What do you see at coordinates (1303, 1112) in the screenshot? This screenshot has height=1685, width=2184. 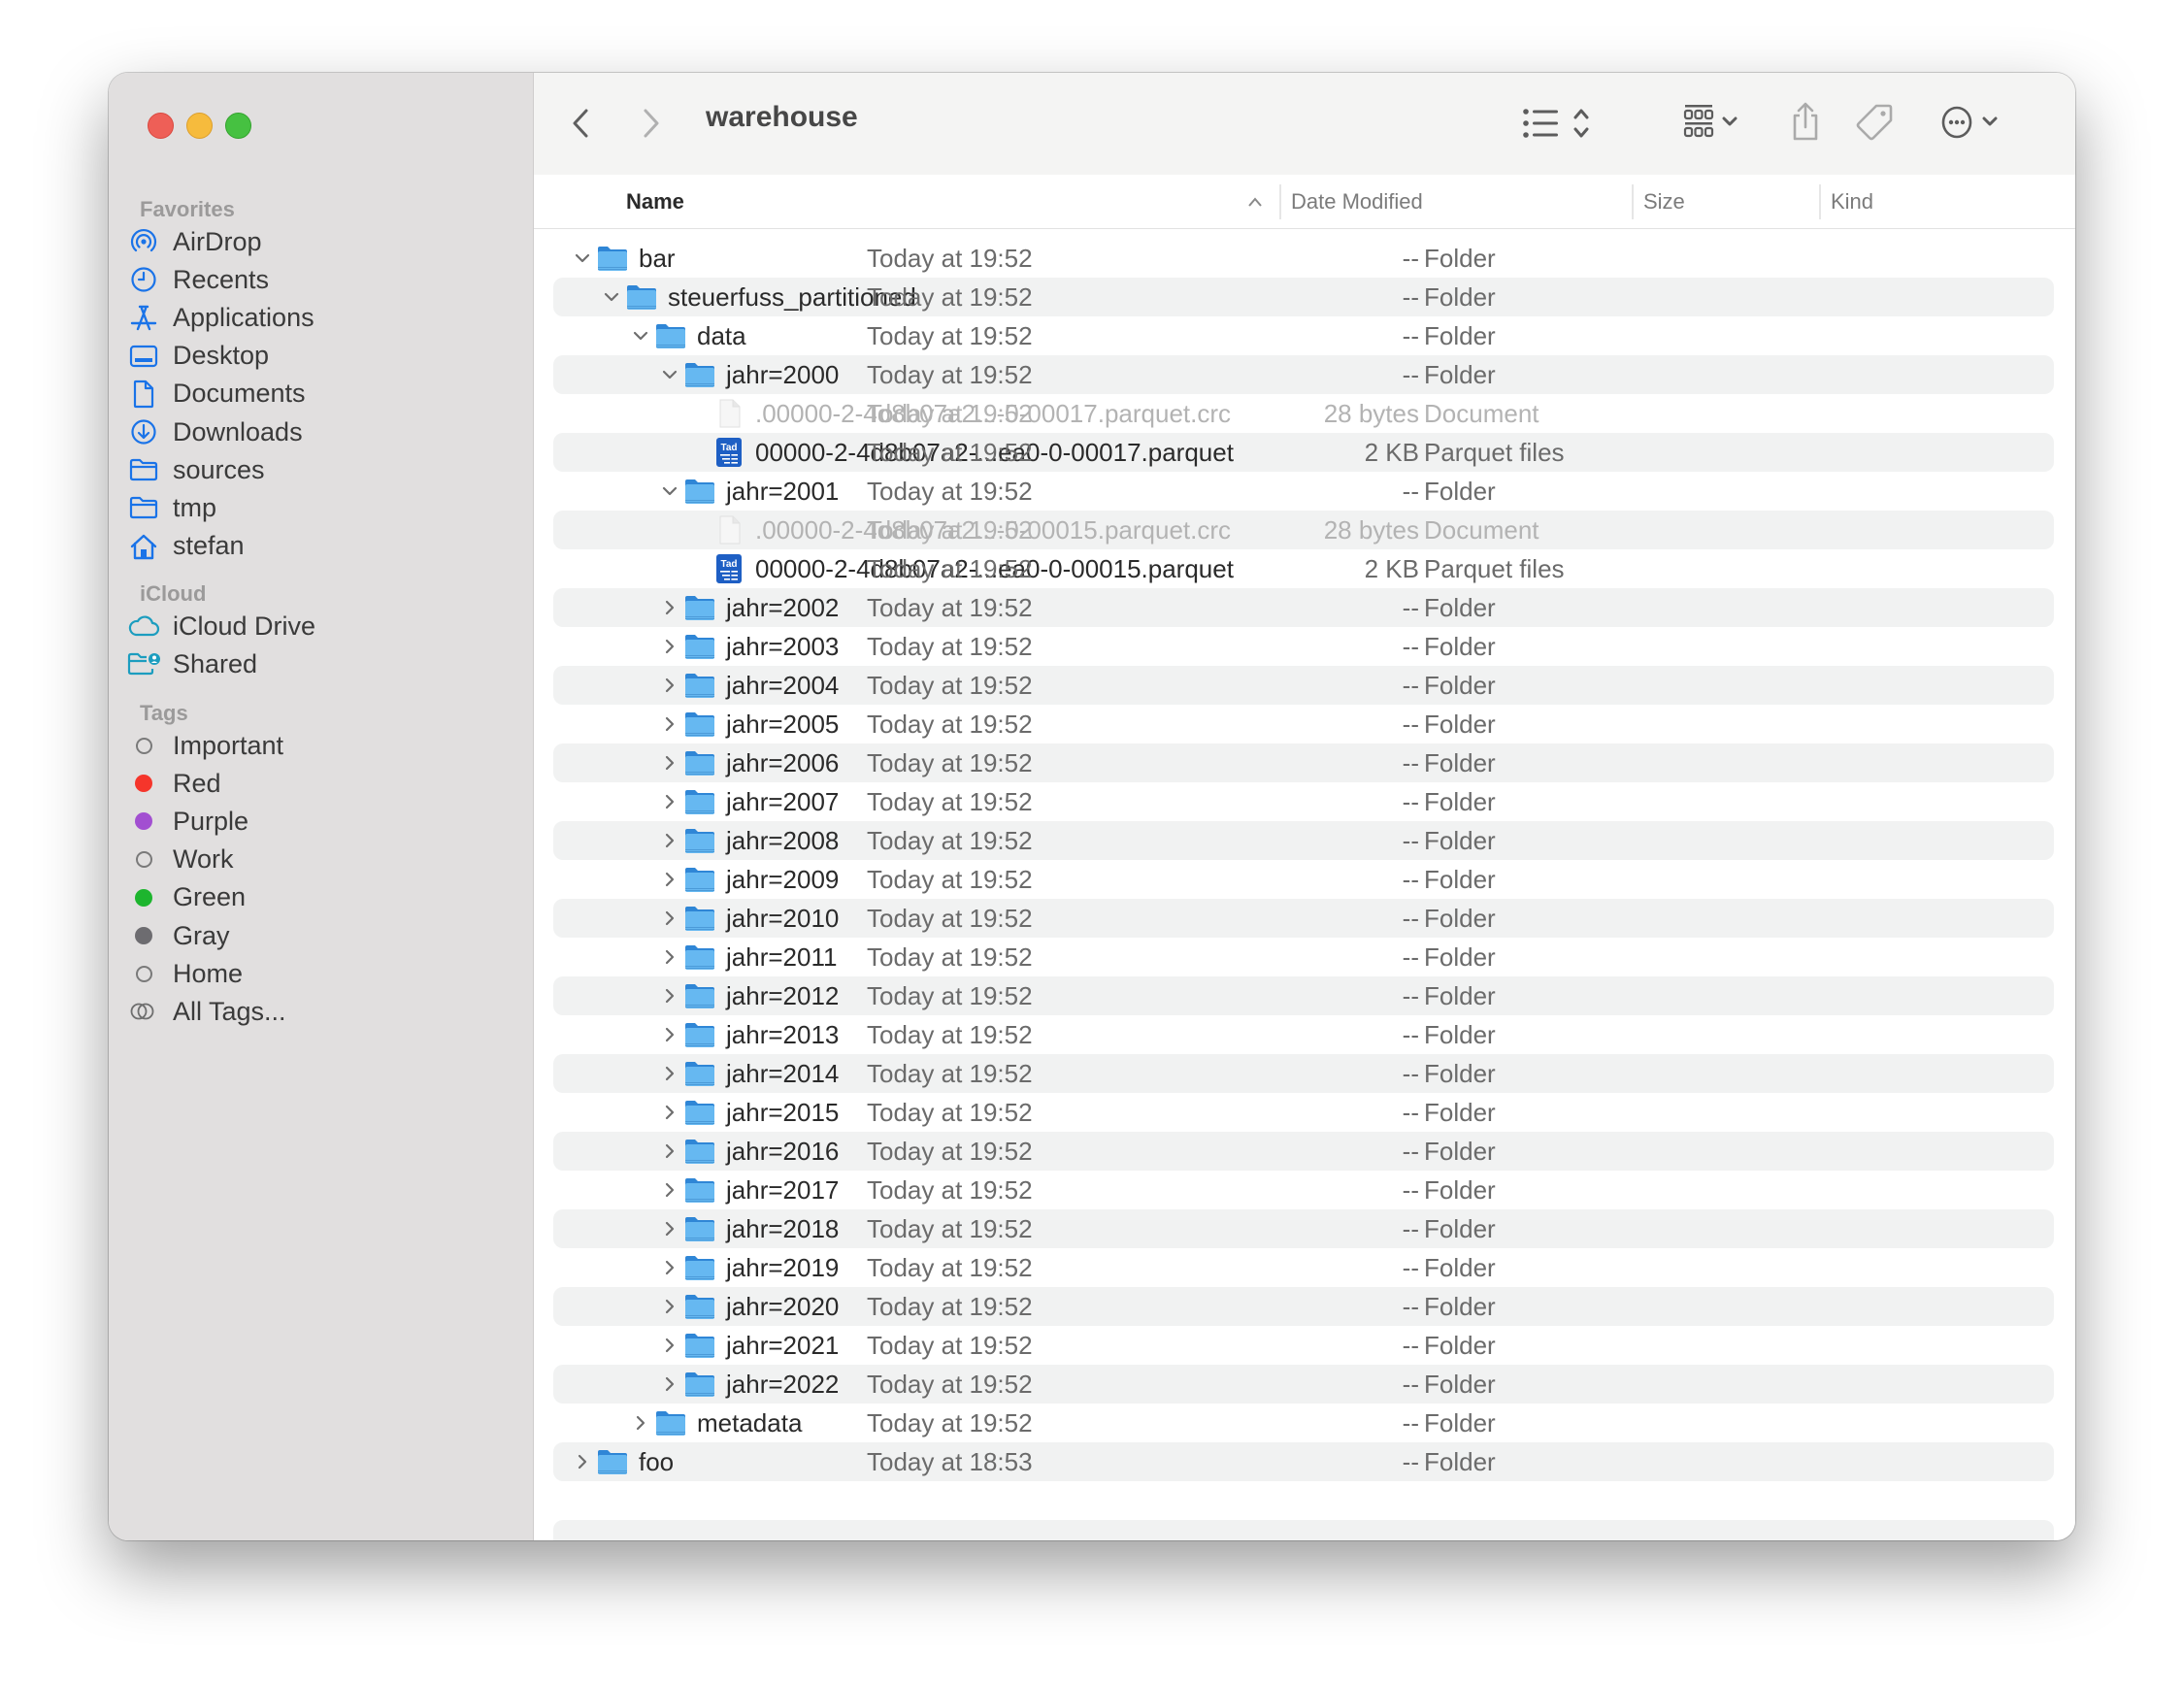 I see `folder-row: jahr=2015 Today at 19:52 -- Folder` at bounding box center [1303, 1112].